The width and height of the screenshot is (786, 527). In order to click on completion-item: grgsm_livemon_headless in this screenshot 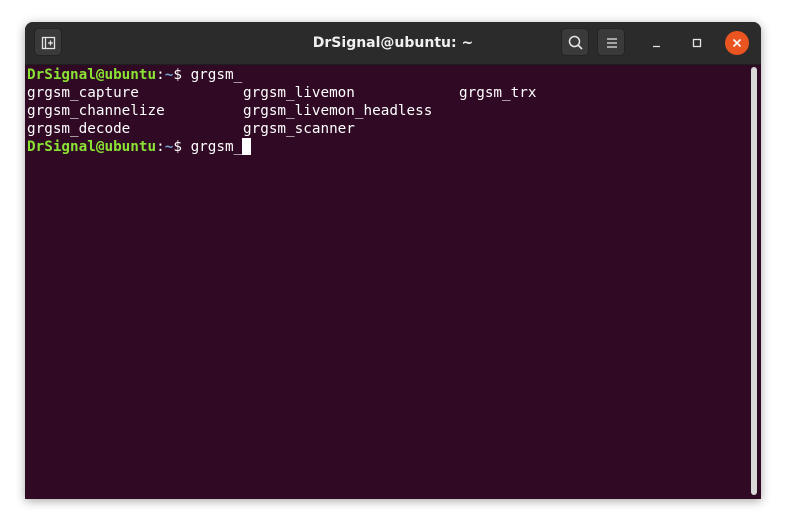, I will do `click(338, 111)`.